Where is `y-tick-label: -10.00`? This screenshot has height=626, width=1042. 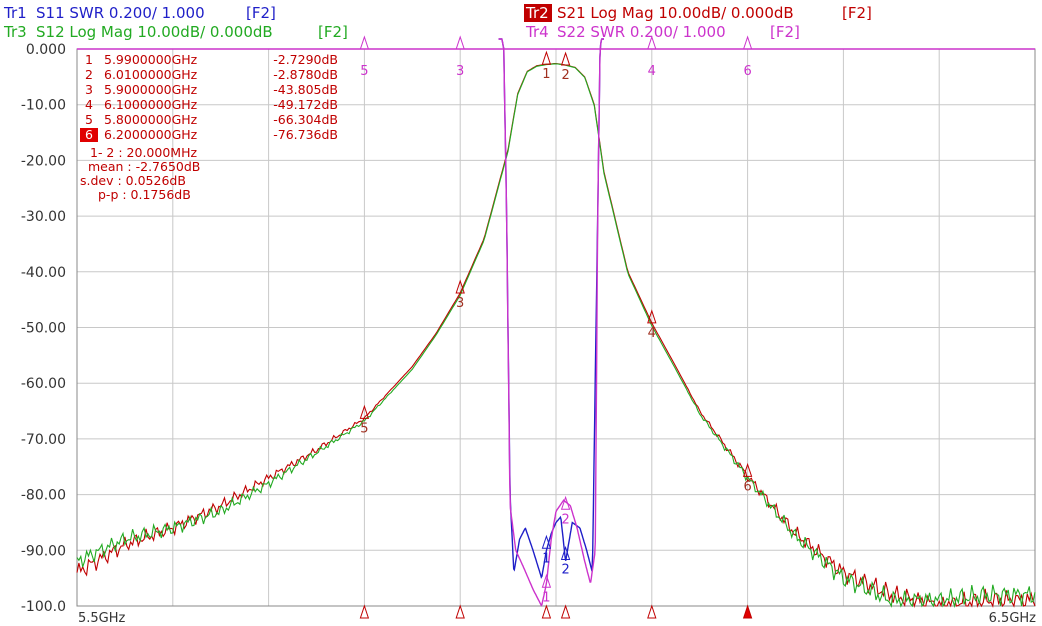
y-tick-label: -10.00 is located at coordinates (43, 106).